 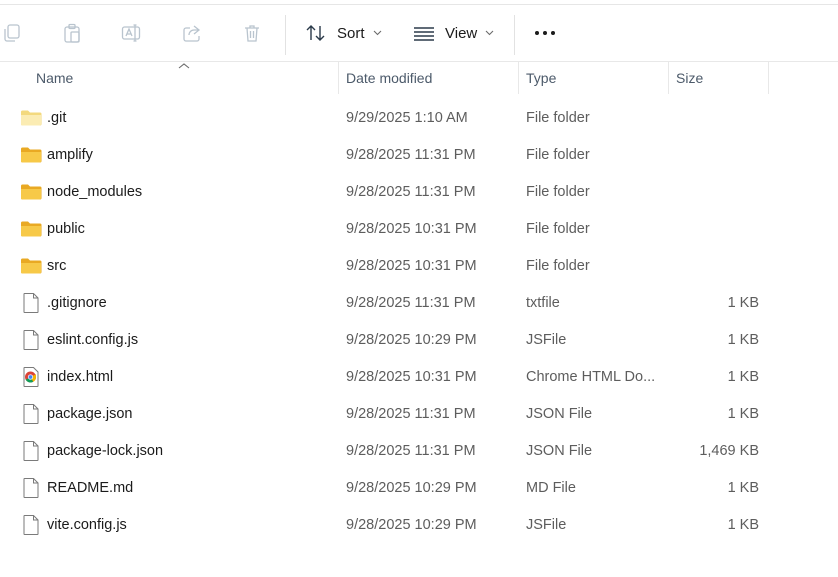 I want to click on column-header-type: Type, so click(x=541, y=78).